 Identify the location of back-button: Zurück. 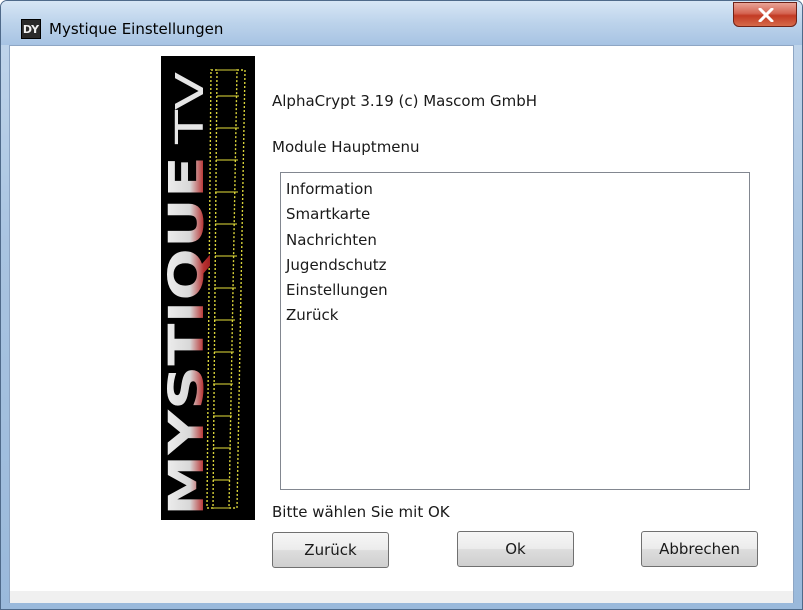
(330, 550).